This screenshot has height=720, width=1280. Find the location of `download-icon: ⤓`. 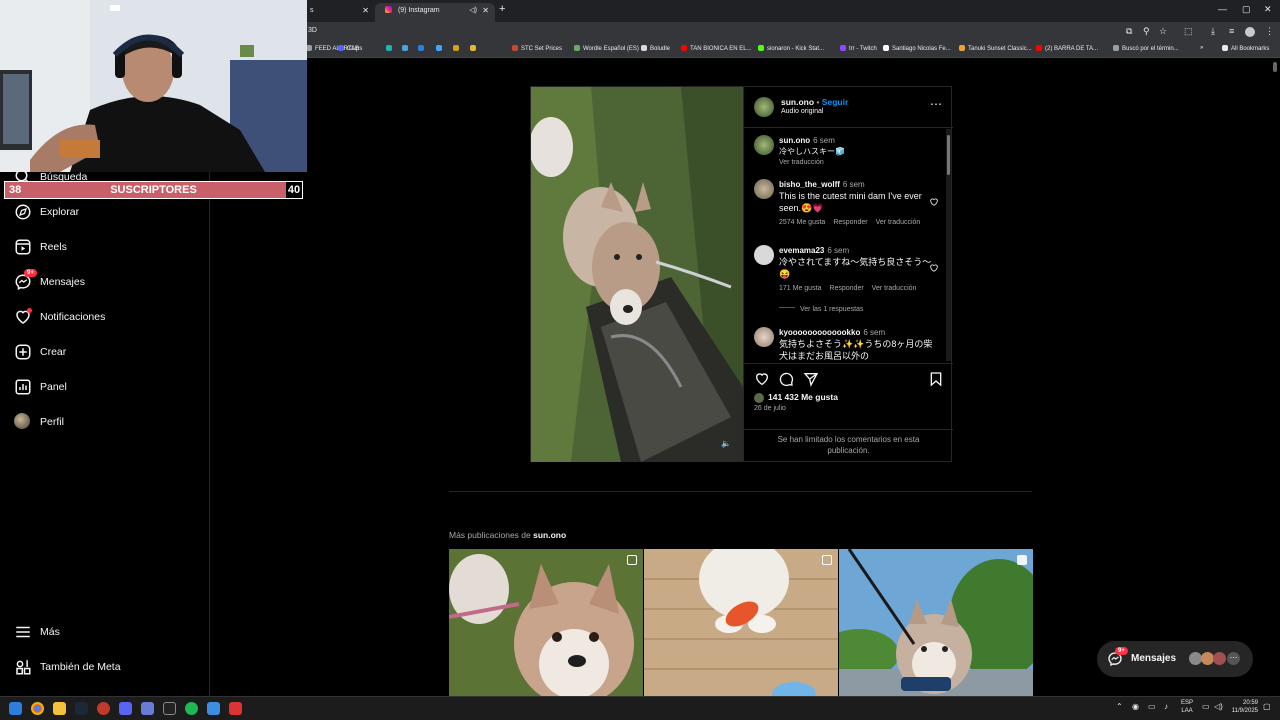

download-icon: ⤓ is located at coordinates (1213, 31).